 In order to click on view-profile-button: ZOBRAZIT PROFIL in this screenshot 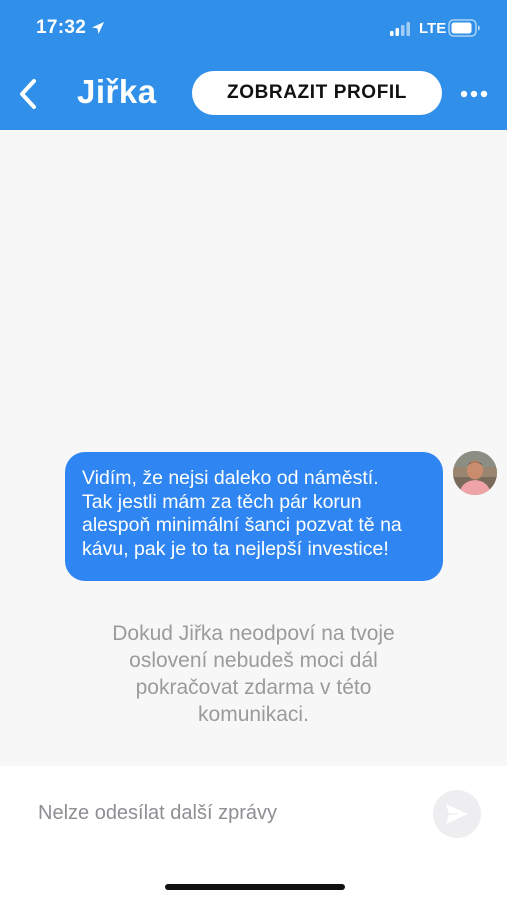, I will do `click(317, 93)`.